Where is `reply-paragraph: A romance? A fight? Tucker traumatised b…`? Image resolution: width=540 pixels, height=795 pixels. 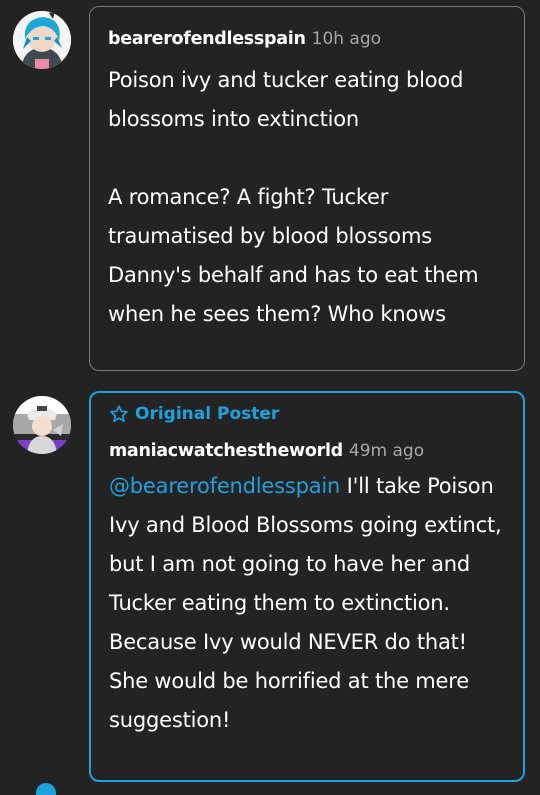
reply-paragraph: A romance? A fight? Tucker traumatised b… is located at coordinates (293, 255).